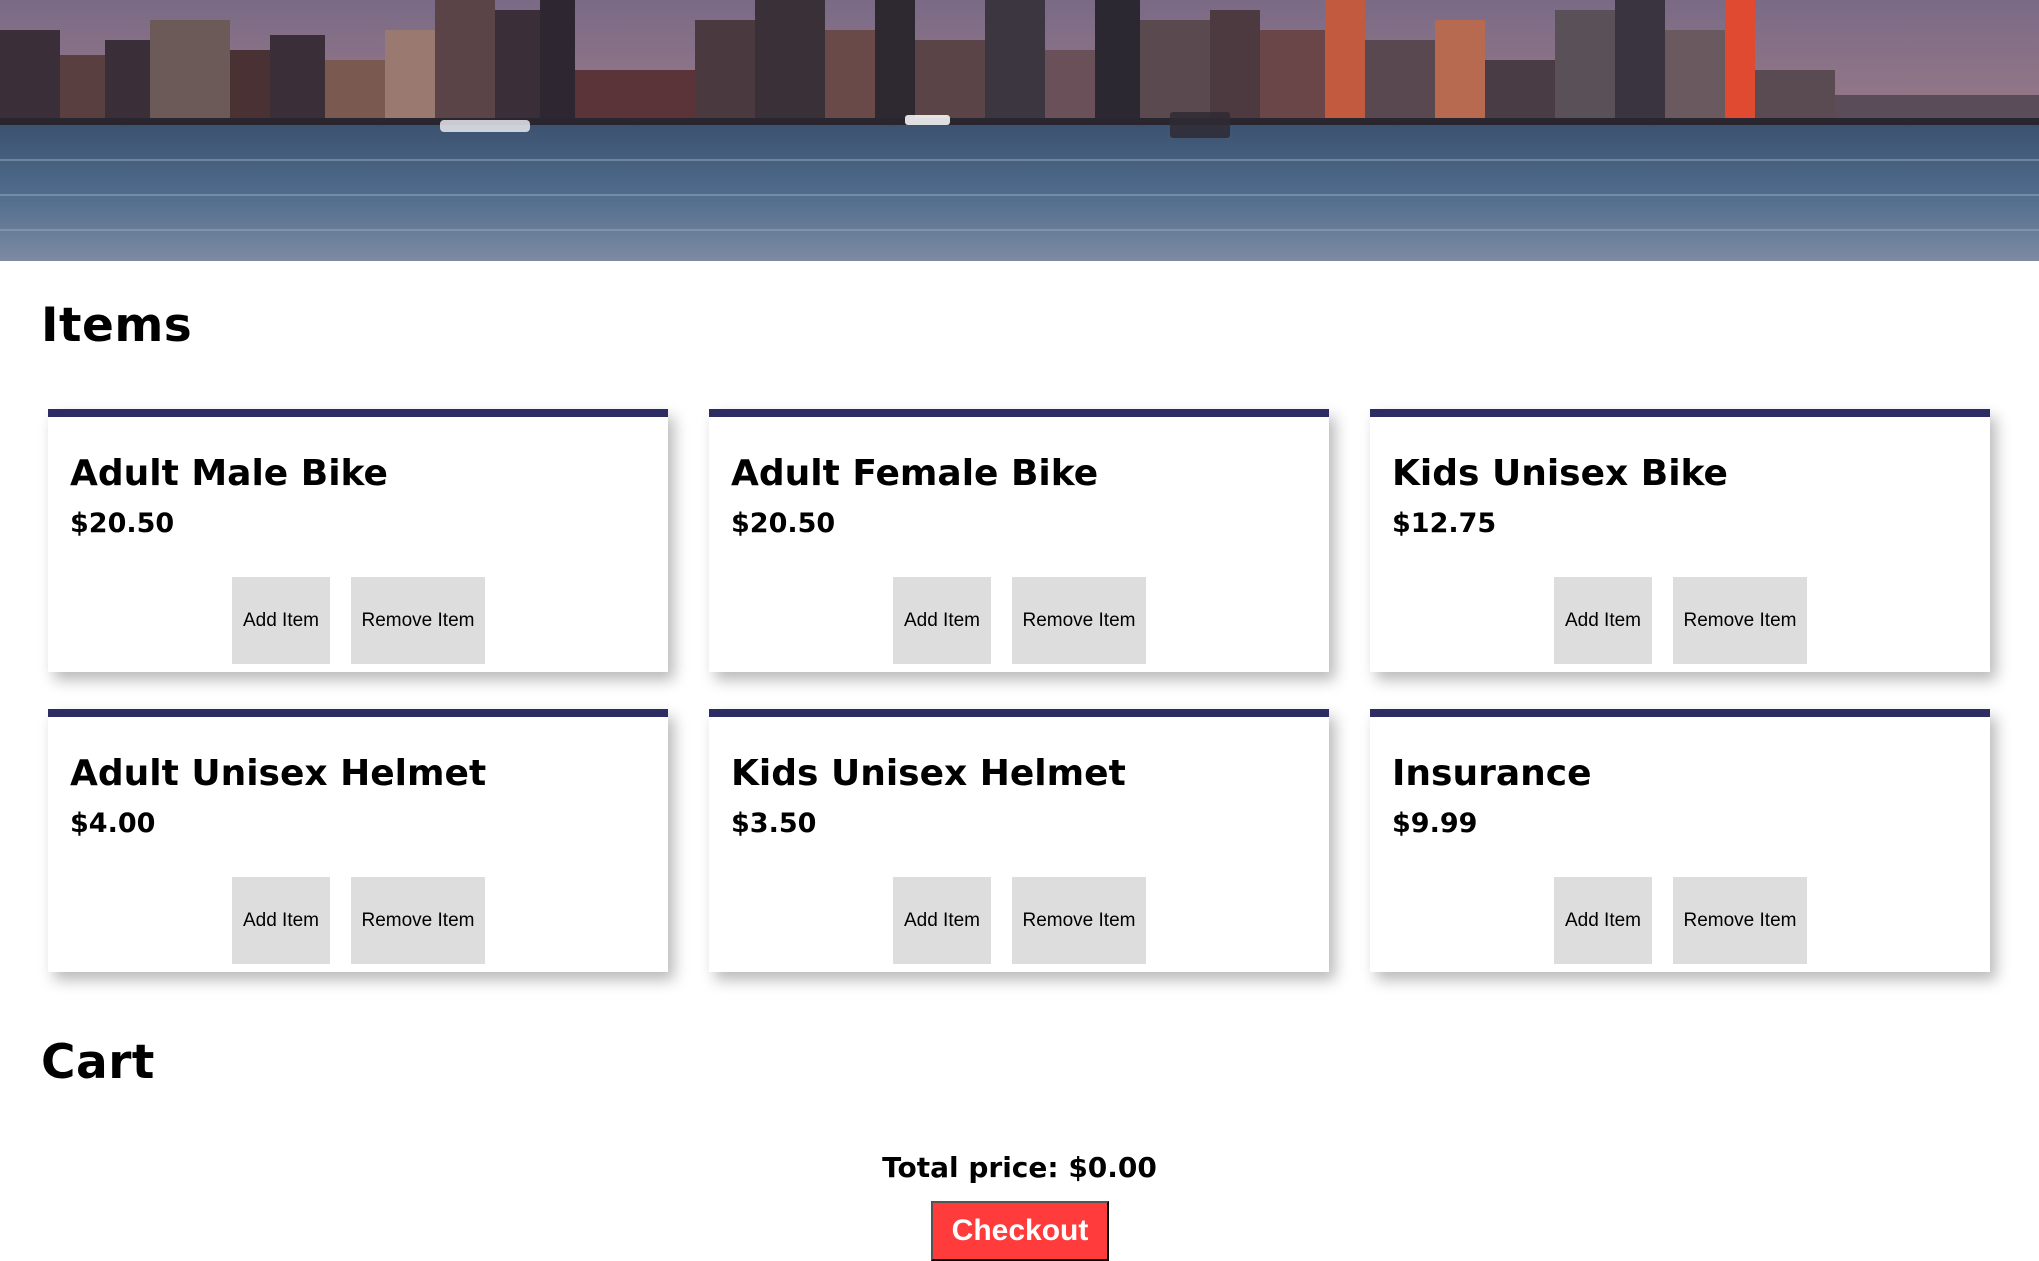 The width and height of the screenshot is (2039, 1261). Describe the element at coordinates (1560, 473) in the screenshot. I see `item-name: Kids Unisex Bike` at that location.